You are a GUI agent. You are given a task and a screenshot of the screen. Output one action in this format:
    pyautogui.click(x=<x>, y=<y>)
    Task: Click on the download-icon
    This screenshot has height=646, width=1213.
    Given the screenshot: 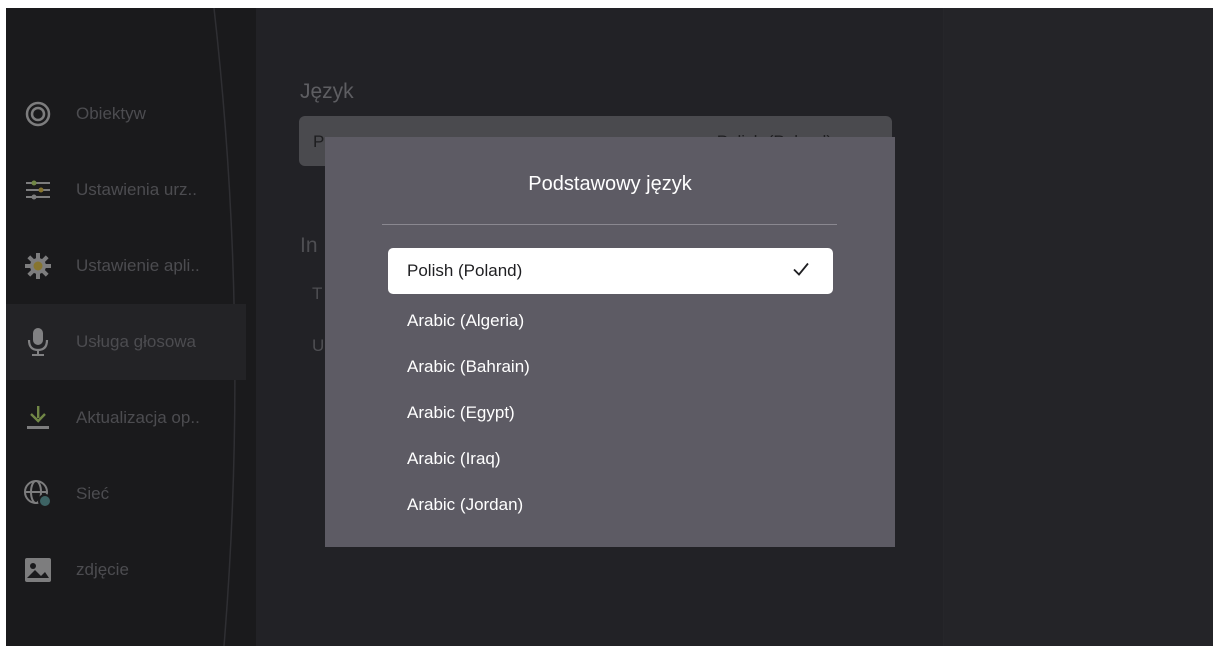 What is the action you would take?
    pyautogui.click(x=38, y=418)
    